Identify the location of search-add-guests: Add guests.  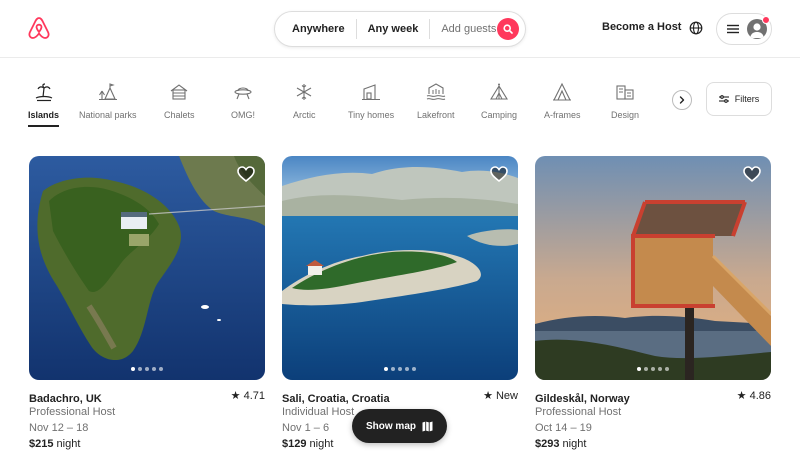
(468, 29).